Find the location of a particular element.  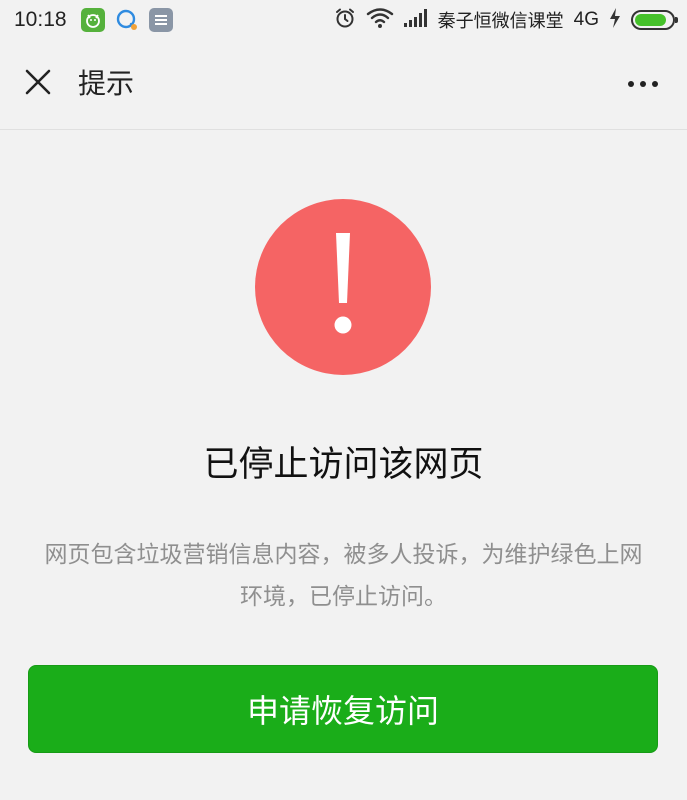

request-restore-access-button: 申请恢复访问 is located at coordinates (343, 709).